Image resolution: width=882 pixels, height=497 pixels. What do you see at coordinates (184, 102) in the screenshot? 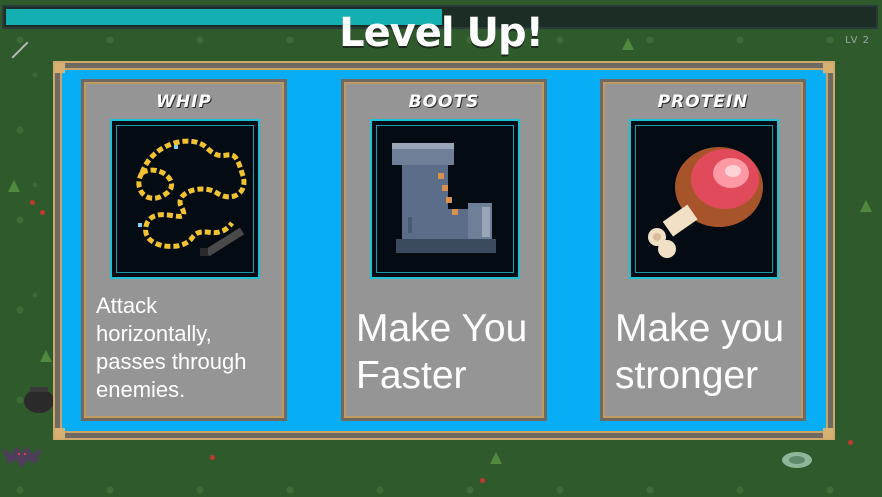
I see `card-title: WHIP` at bounding box center [184, 102].